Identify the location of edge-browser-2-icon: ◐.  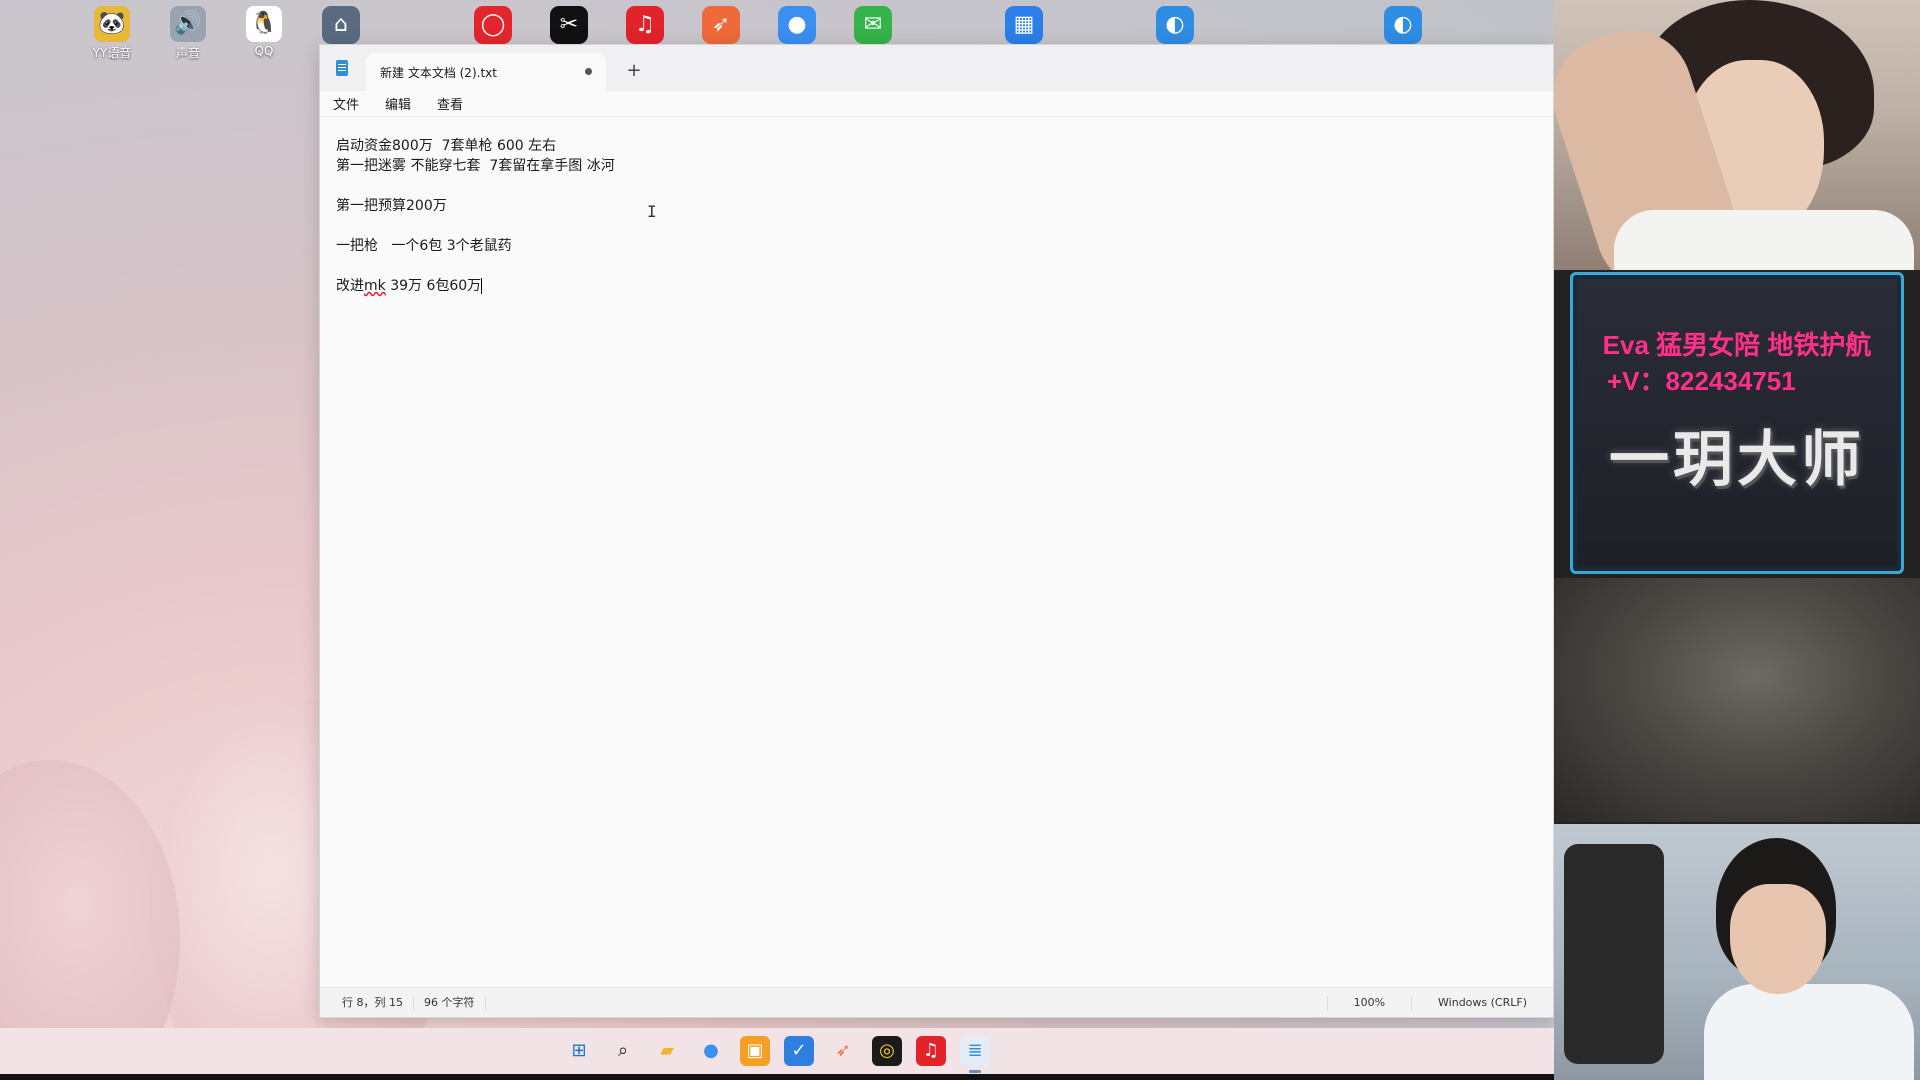
(1403, 25).